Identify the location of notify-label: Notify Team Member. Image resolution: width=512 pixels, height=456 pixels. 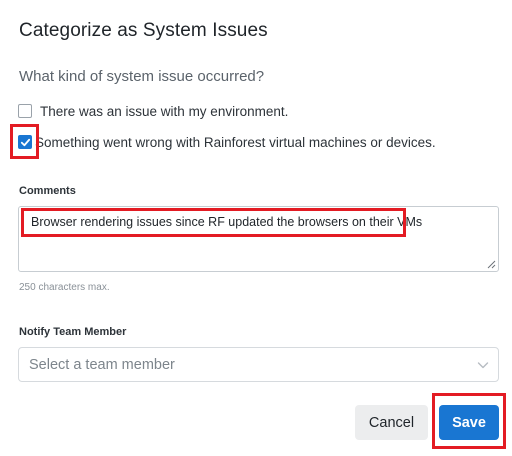
(73, 332).